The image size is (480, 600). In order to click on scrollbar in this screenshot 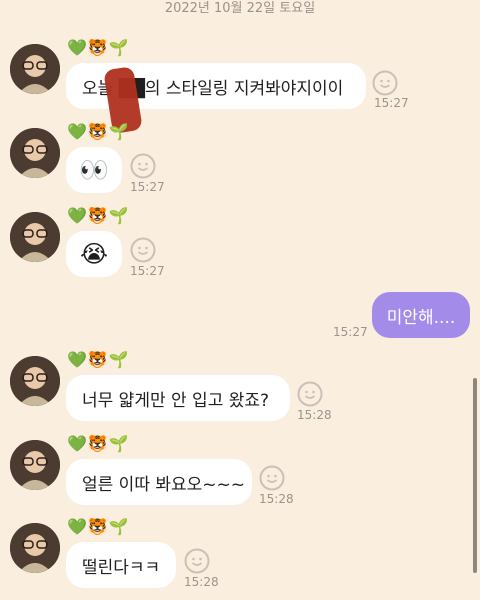, I will do `click(475, 475)`.